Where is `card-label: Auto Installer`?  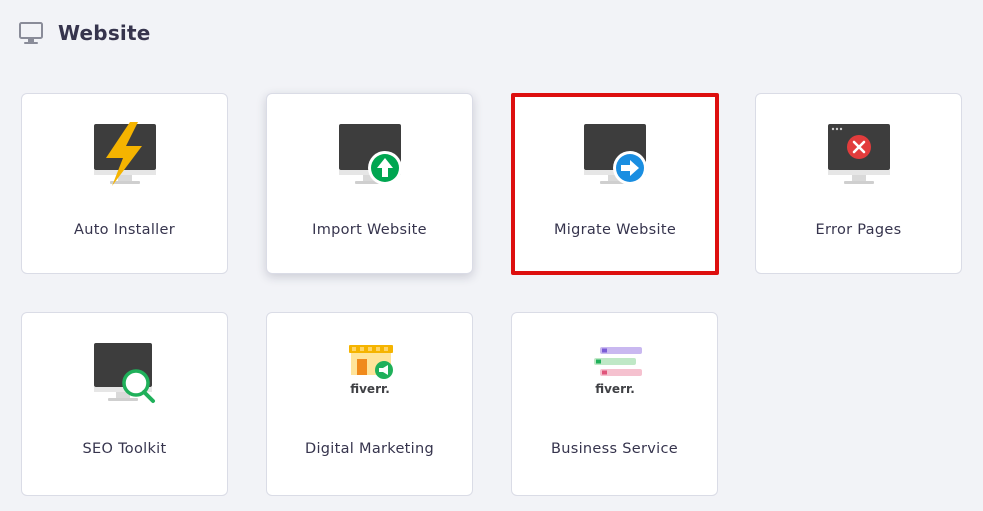 card-label: Auto Installer is located at coordinates (124, 230).